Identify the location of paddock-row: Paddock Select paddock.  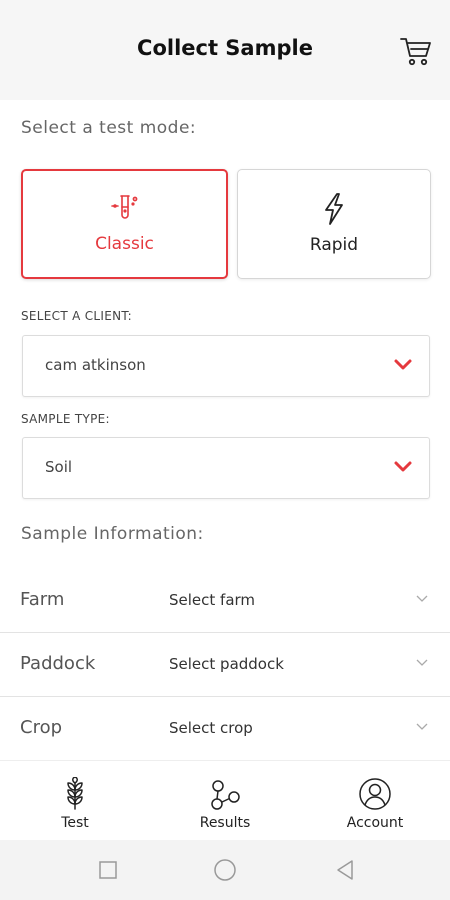
(225, 665).